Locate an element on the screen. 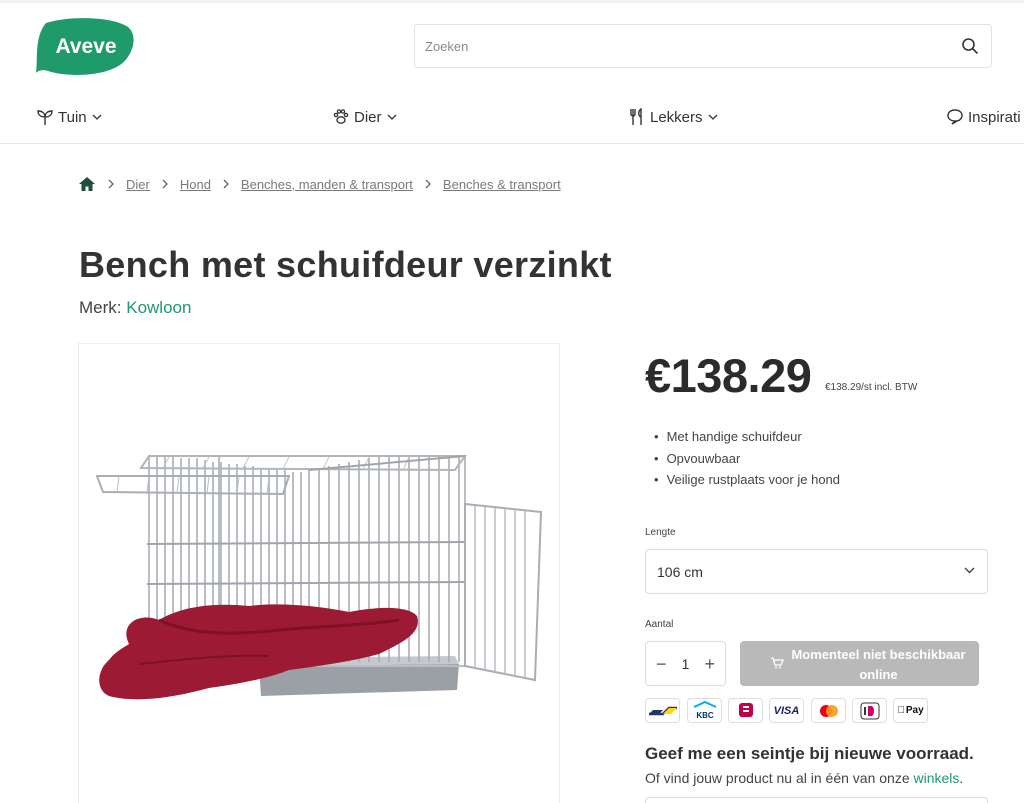  apple-pay-icon: Pay is located at coordinates (910, 710).